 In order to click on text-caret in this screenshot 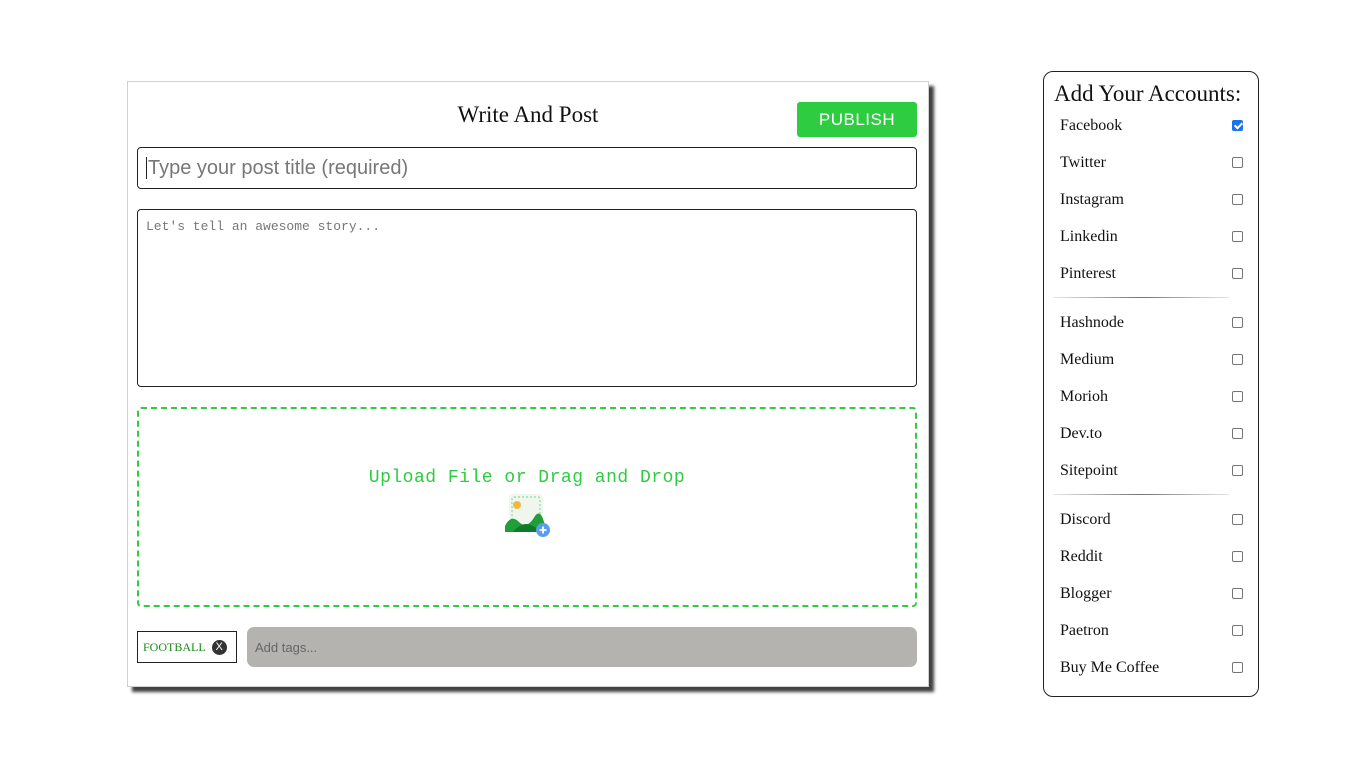, I will do `click(146, 168)`.